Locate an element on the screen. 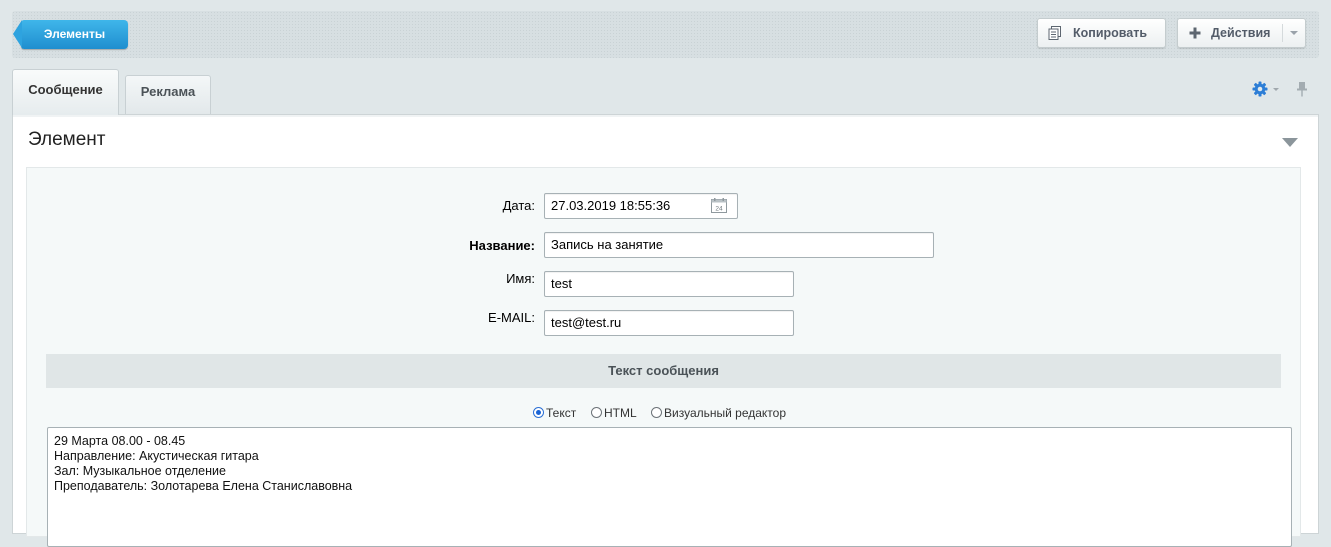 The image size is (1331, 547). tab-advertising-label: Реклама is located at coordinates (168, 91).